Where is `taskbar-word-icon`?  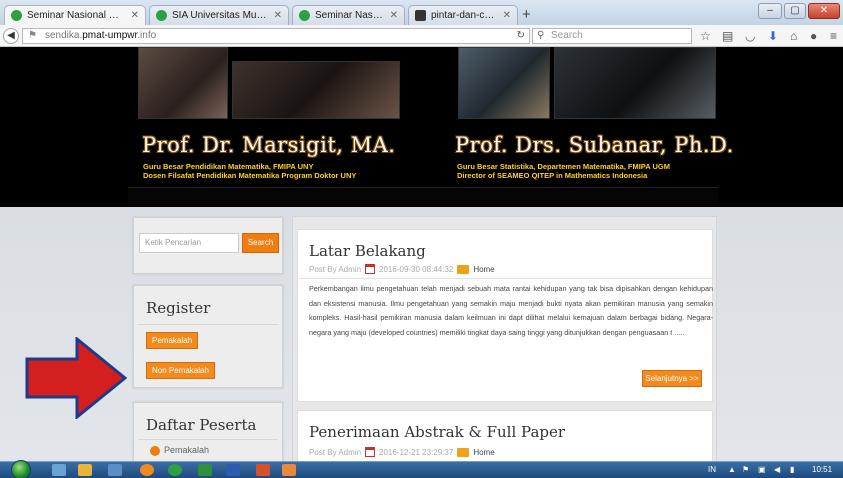
taskbar-word-icon is located at coordinates (233, 470).